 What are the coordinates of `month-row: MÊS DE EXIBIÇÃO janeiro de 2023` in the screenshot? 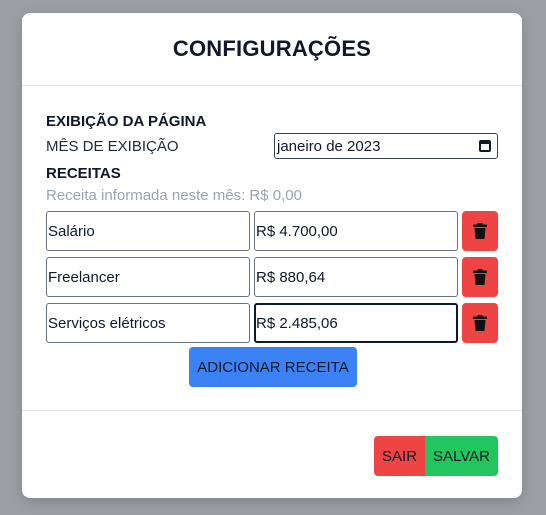 It's located at (272, 146).